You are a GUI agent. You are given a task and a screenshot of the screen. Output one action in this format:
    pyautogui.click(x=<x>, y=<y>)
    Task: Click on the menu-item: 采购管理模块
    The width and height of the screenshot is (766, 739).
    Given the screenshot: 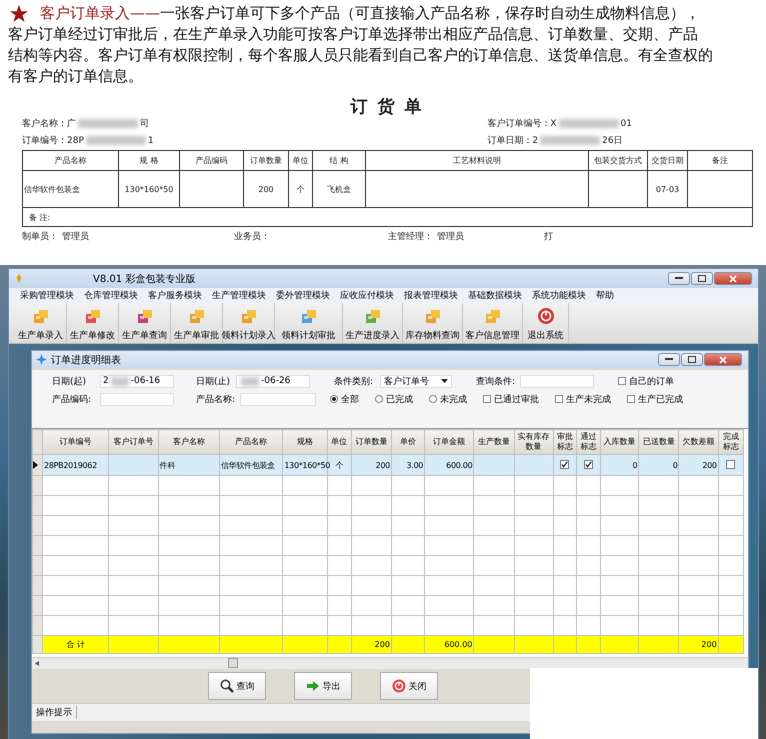 What is the action you would take?
    pyautogui.click(x=47, y=295)
    